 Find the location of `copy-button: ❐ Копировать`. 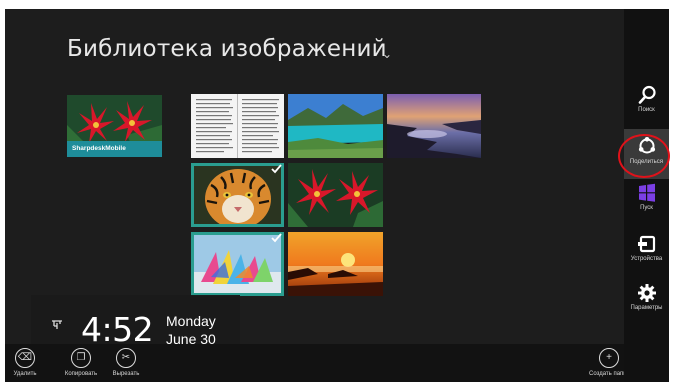

copy-button: ❐ Копировать is located at coordinates (81, 362).